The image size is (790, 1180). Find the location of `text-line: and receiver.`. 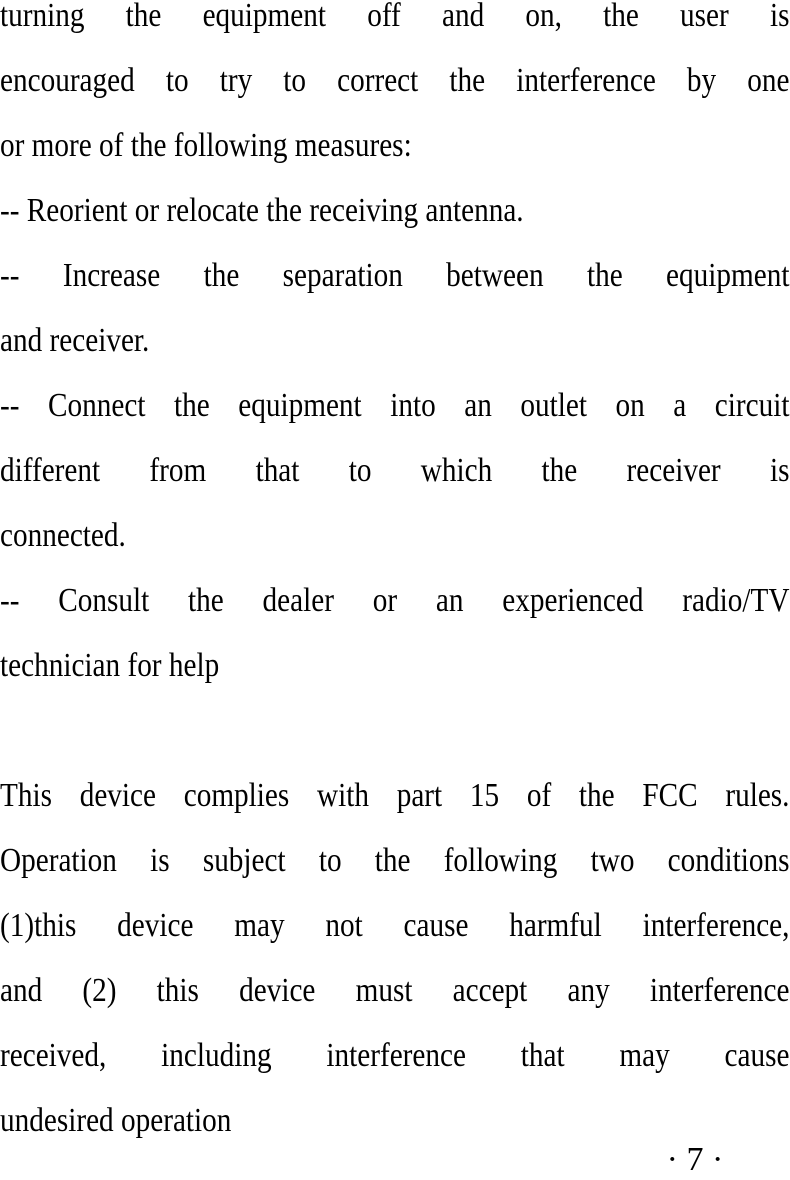

text-line: and receiver. is located at coordinates (75, 340).